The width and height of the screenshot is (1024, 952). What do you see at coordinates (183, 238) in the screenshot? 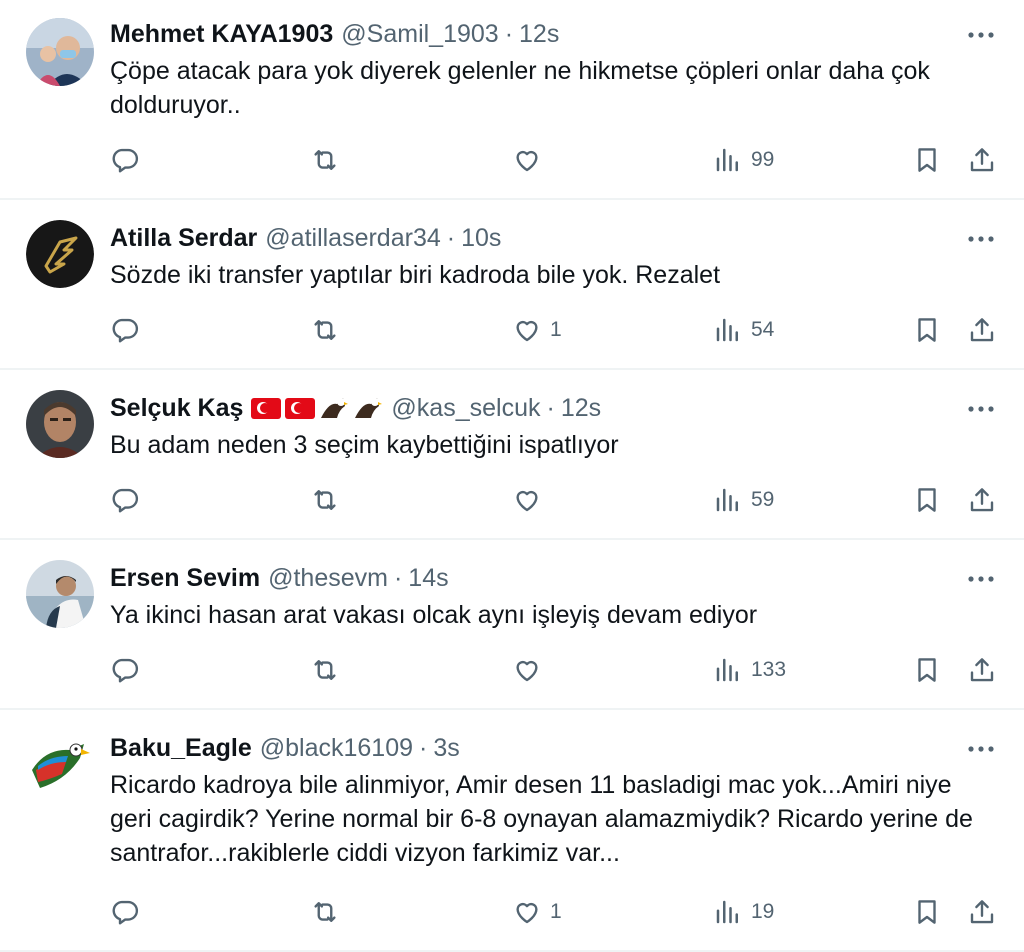
I see `display-name: Atilla Serdar` at bounding box center [183, 238].